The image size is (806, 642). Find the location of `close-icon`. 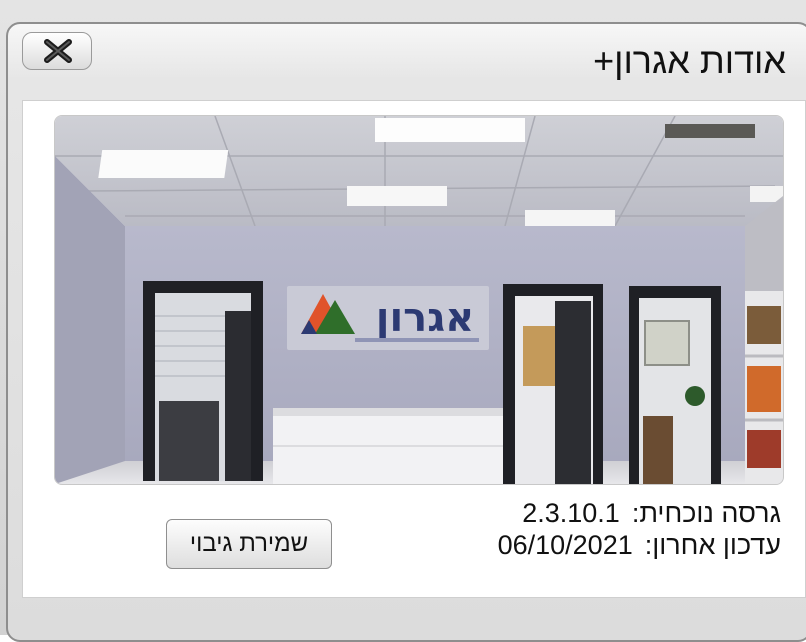

close-icon is located at coordinates (58, 51).